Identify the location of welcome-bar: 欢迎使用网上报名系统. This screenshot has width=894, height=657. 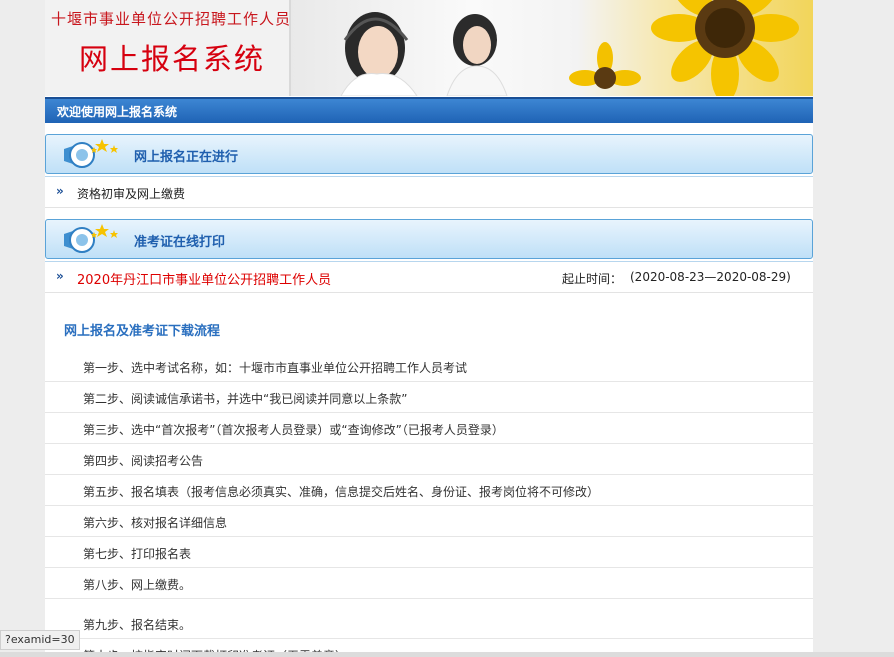
(429, 110).